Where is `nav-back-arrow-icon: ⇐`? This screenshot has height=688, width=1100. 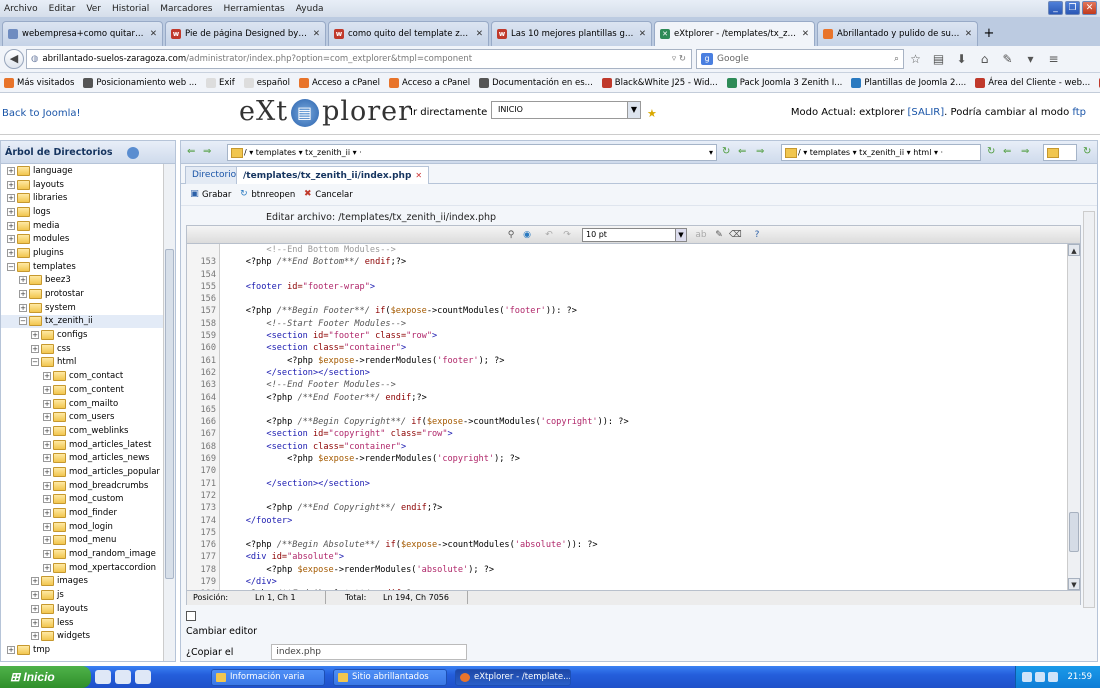 nav-back-arrow-icon: ⇐ is located at coordinates (1007, 151).